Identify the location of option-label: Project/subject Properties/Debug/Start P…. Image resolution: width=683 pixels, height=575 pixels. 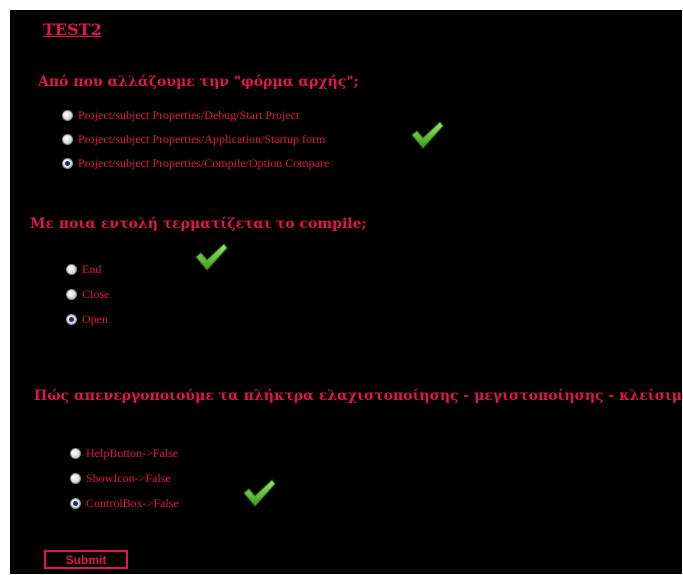
(189, 115).